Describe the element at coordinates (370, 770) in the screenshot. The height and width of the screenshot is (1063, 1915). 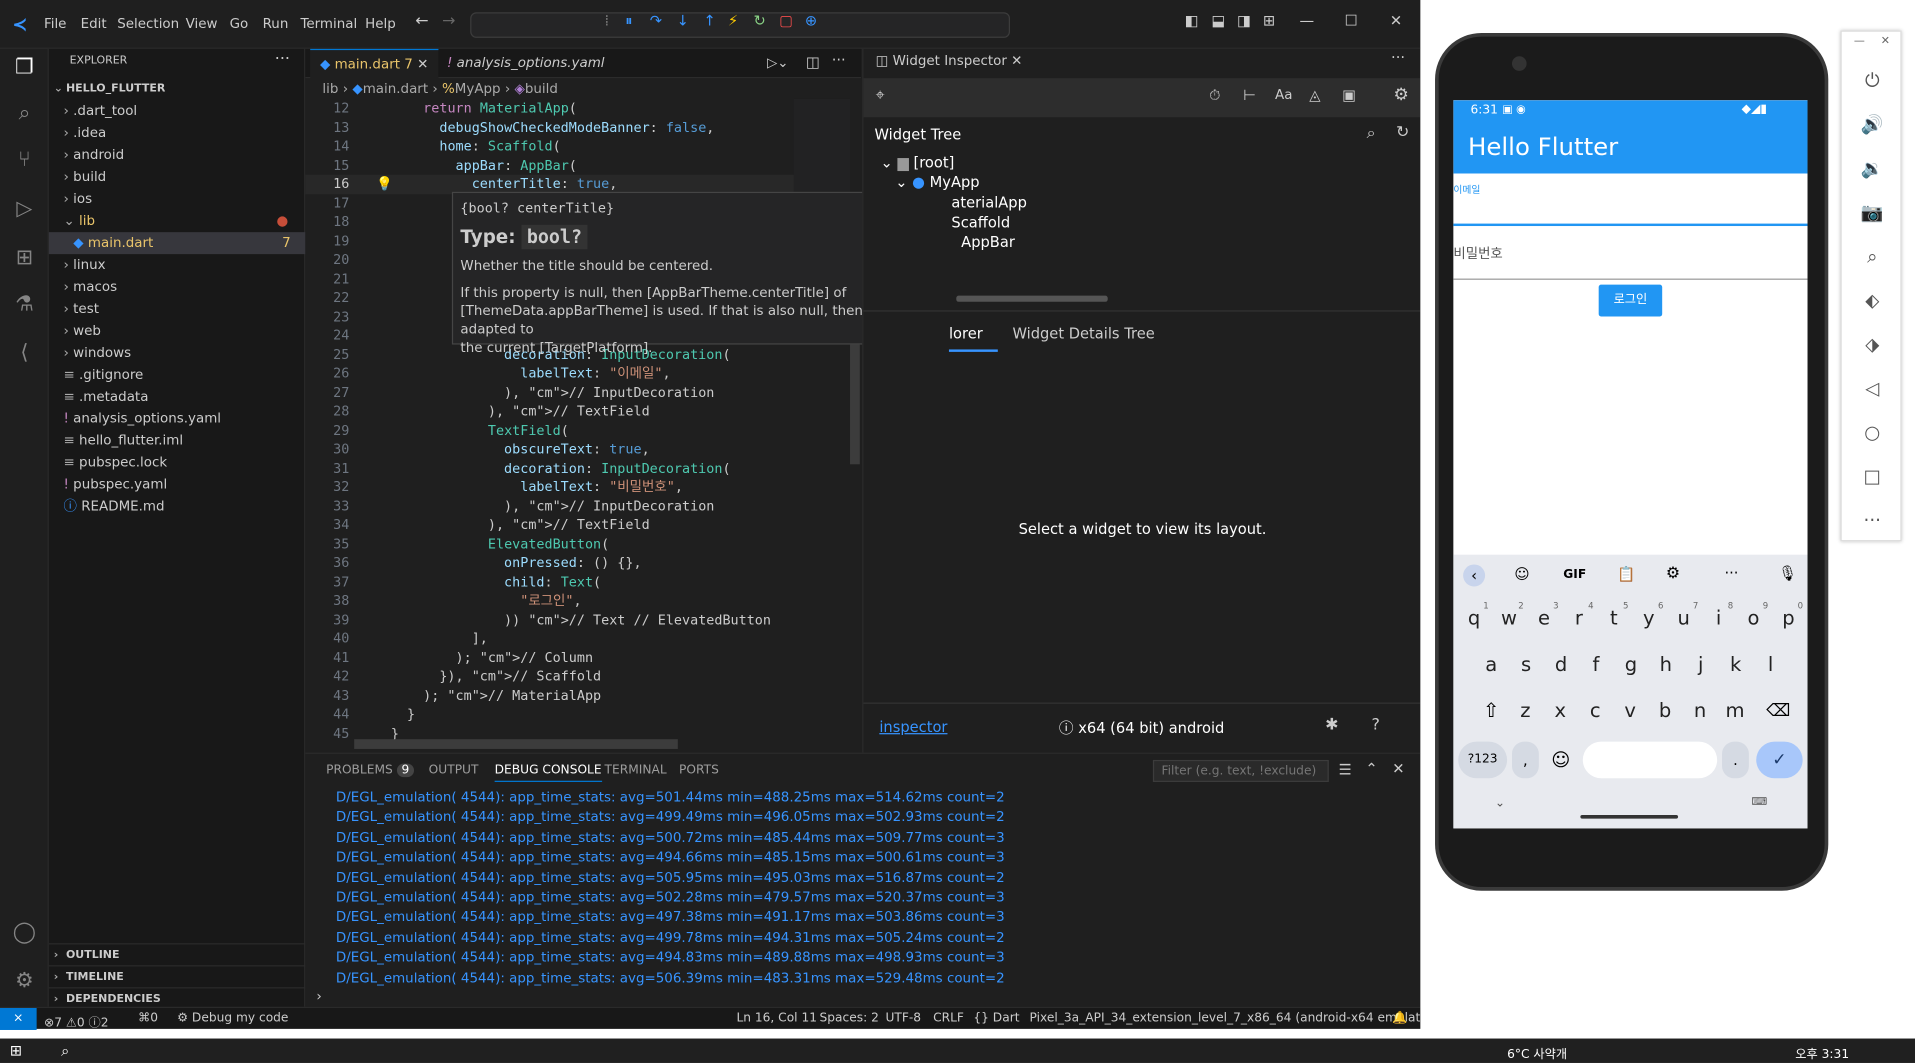
I see `tab-problems: PROBLEMS 9` at that location.